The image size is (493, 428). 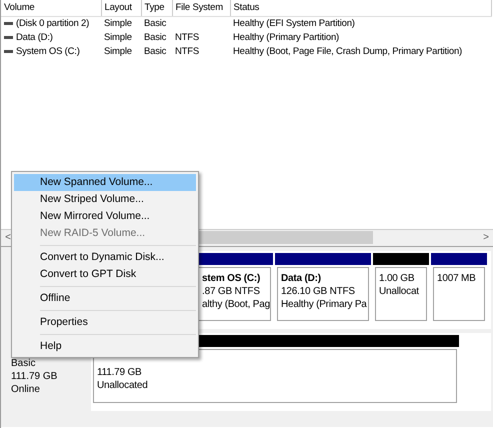 What do you see at coordinates (53, 23) in the screenshot?
I see `table-cell: (Disk 0 partition 2)` at bounding box center [53, 23].